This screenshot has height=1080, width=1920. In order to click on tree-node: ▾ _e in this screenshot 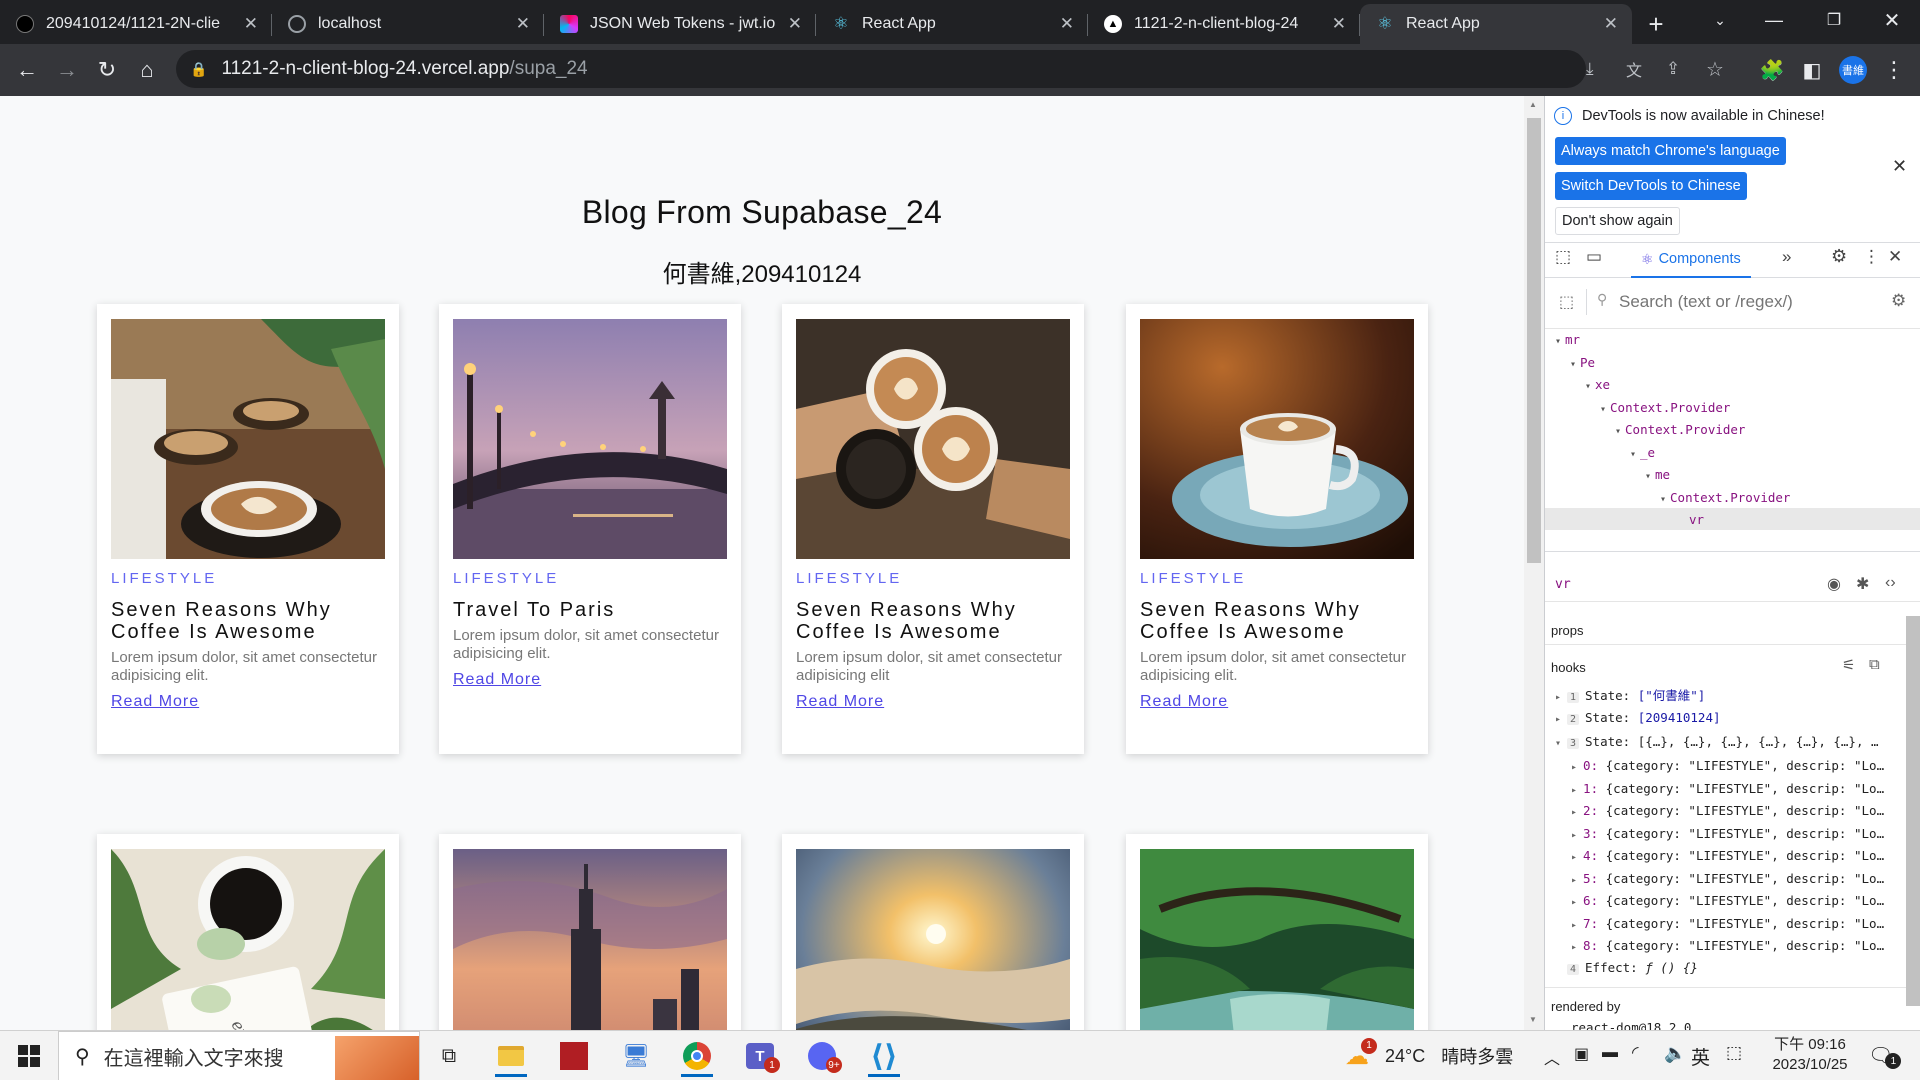, I will do `click(1642, 452)`.